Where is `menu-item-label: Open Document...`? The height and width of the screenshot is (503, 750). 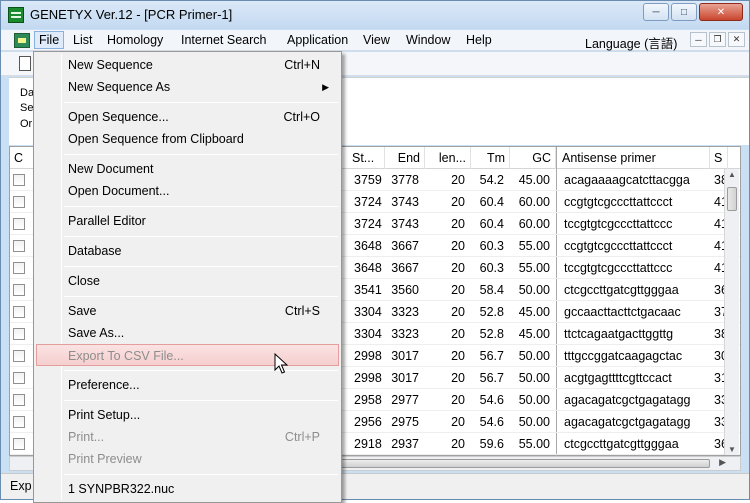
menu-item-label: Open Document... is located at coordinates (119, 191).